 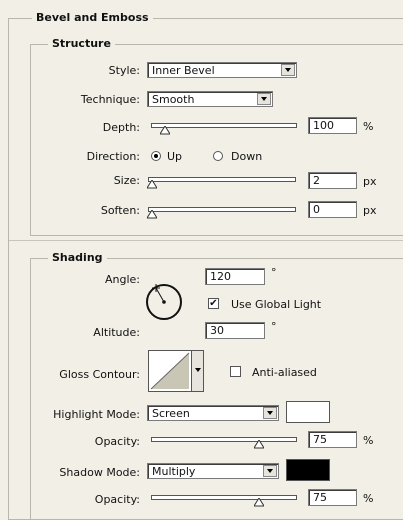 I want to click on depth-slider-thumb, so click(x=165, y=130).